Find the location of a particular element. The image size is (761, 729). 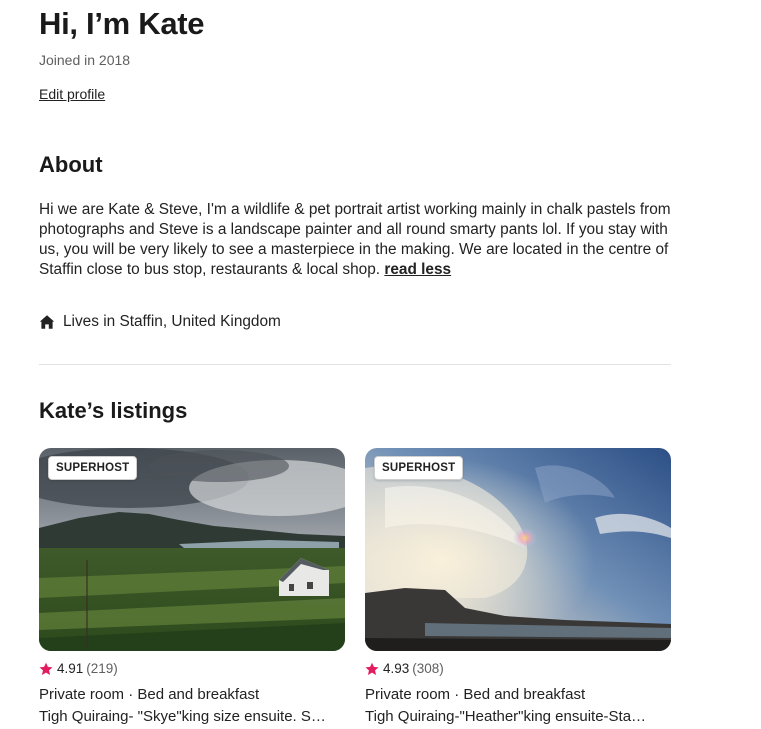

about-heading: About is located at coordinates (71, 164).